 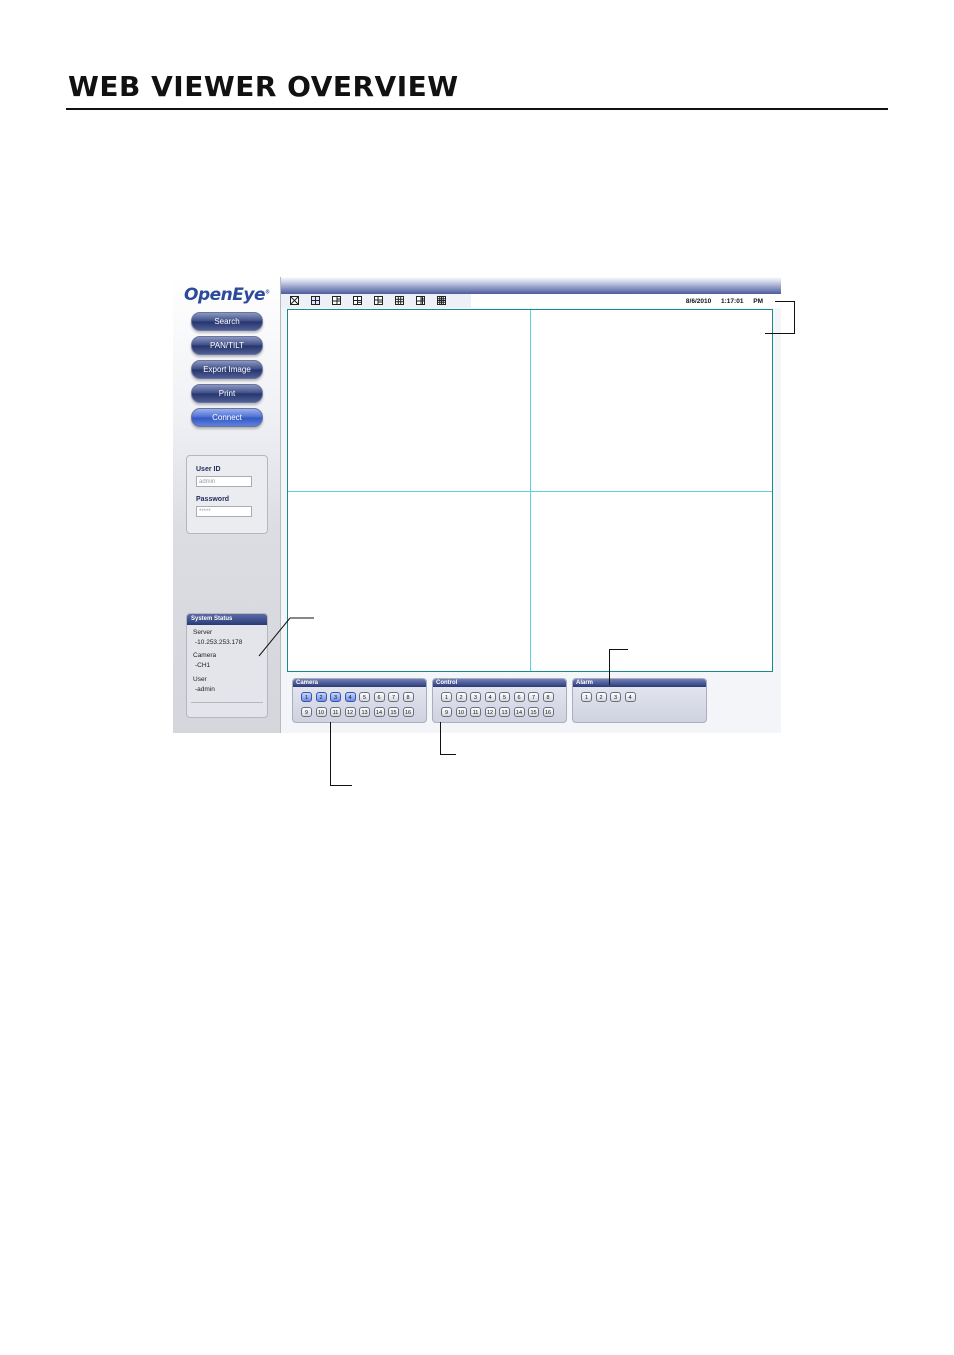 I want to click on control-number-button: 4, so click(x=490, y=697).